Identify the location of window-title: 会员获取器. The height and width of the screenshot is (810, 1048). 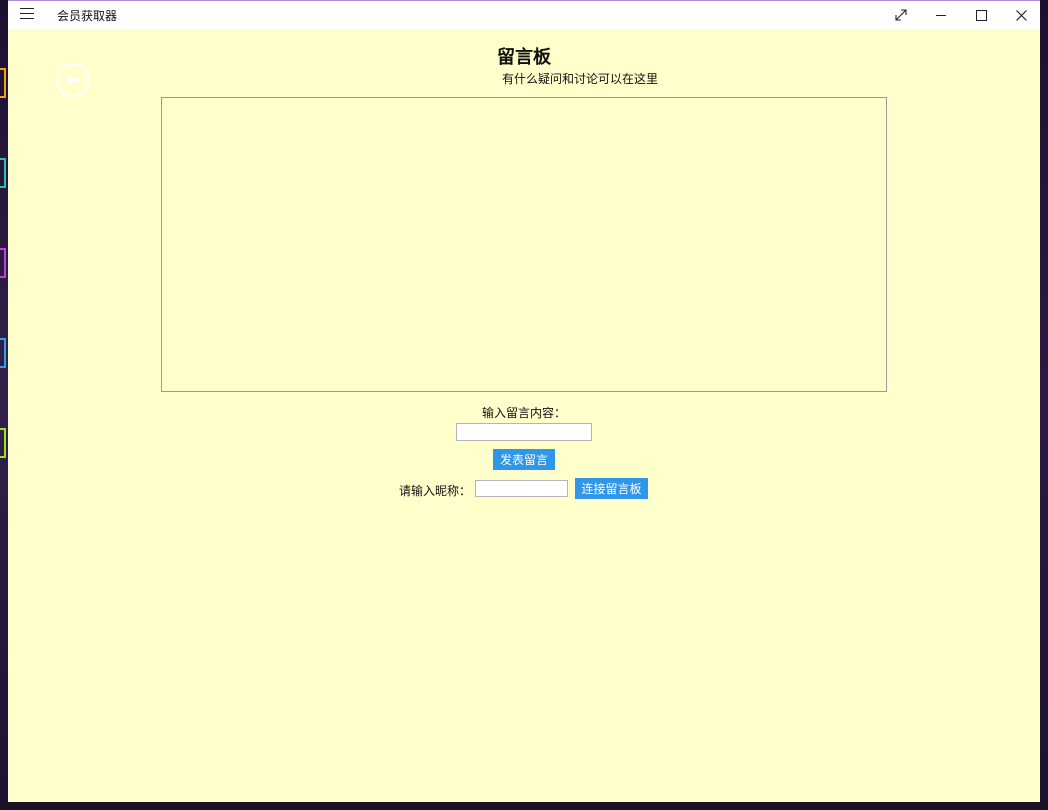
(87, 16).